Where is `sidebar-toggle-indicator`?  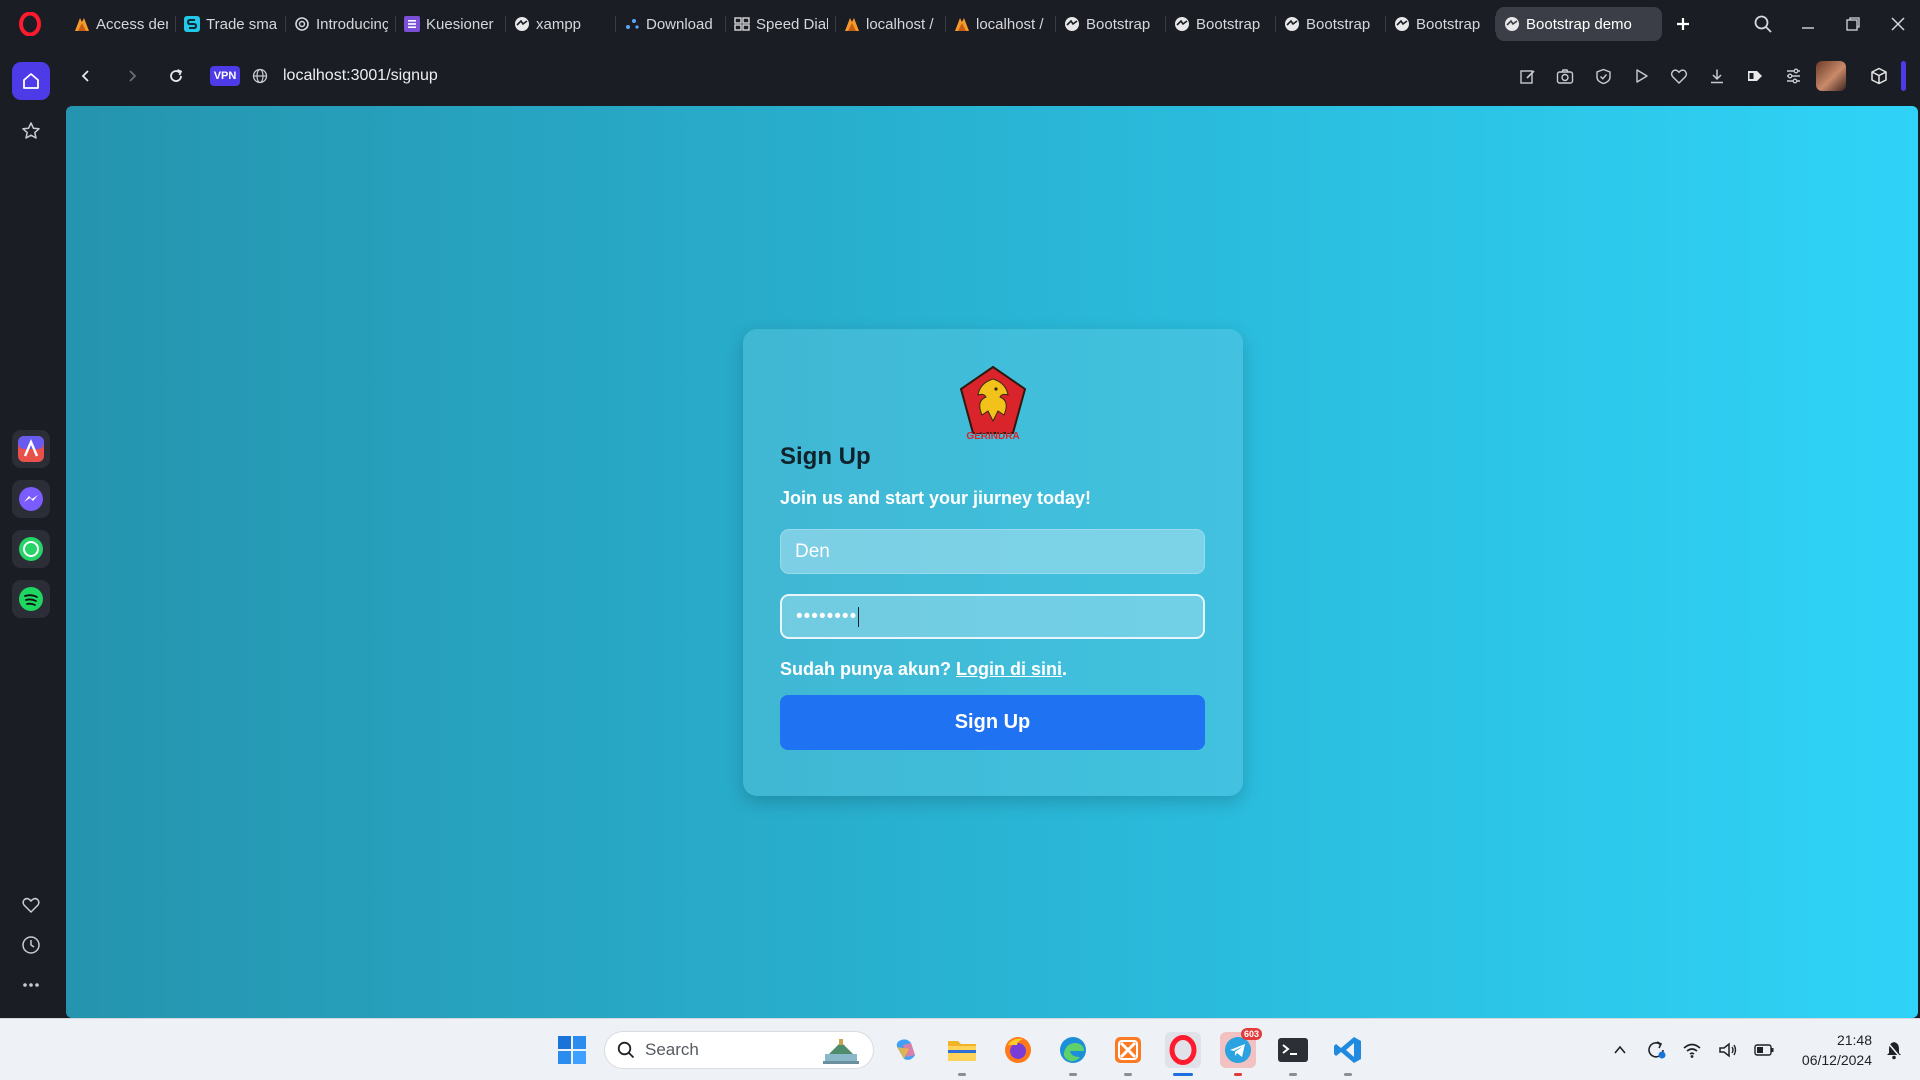 sidebar-toggle-indicator is located at coordinates (1903, 76).